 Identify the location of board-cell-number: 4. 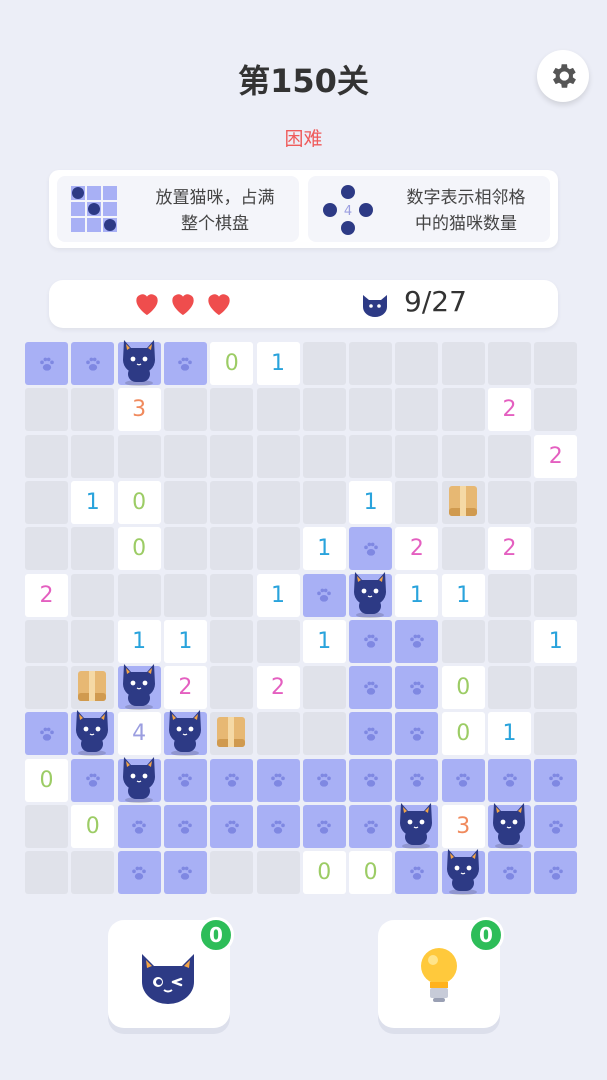
(139, 734).